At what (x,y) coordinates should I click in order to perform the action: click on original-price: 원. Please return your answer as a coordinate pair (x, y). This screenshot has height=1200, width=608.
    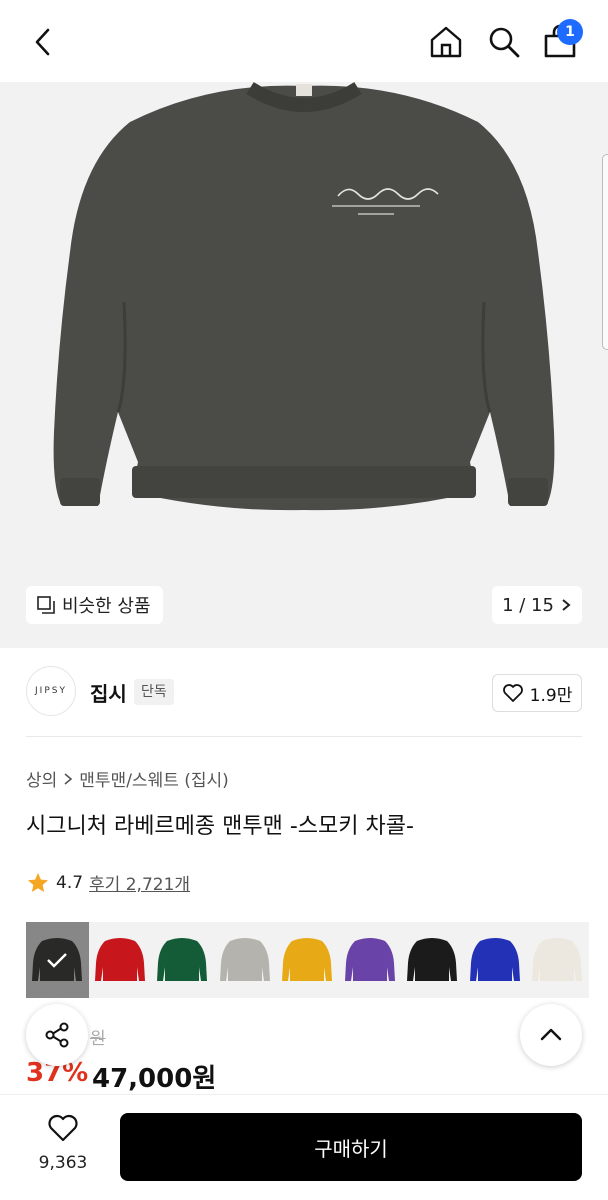
    Looking at the image, I should click on (98, 1039).